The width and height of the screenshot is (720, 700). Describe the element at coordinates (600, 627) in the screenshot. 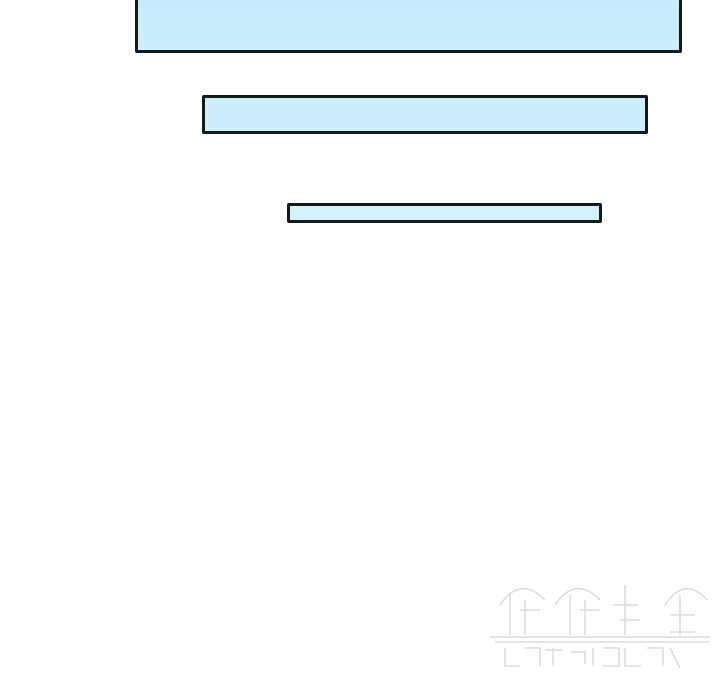

I see `watermark-logo-icon` at that location.